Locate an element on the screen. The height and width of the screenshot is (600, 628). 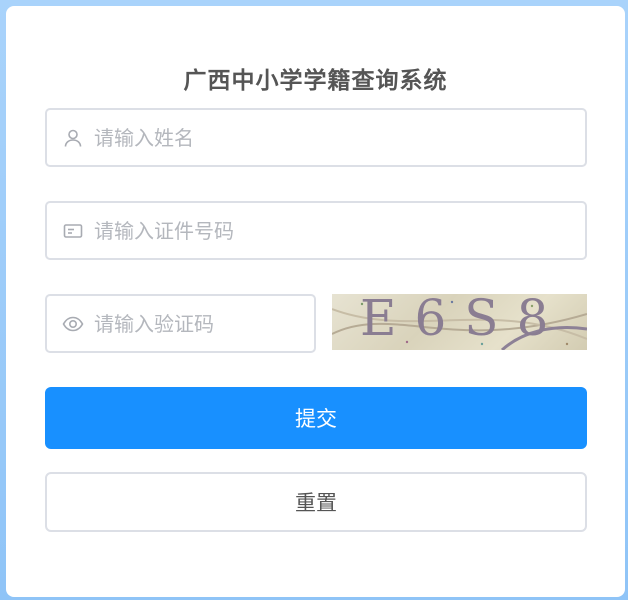
submit-button: 提交 is located at coordinates (316, 418).